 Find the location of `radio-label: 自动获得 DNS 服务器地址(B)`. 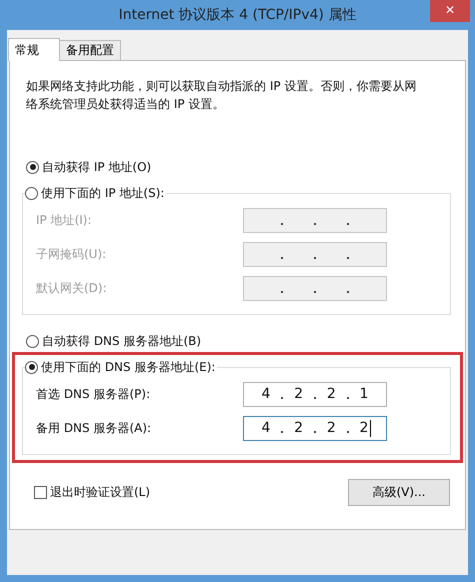

radio-label: 自动获得 DNS 服务器地址(B) is located at coordinates (122, 341).